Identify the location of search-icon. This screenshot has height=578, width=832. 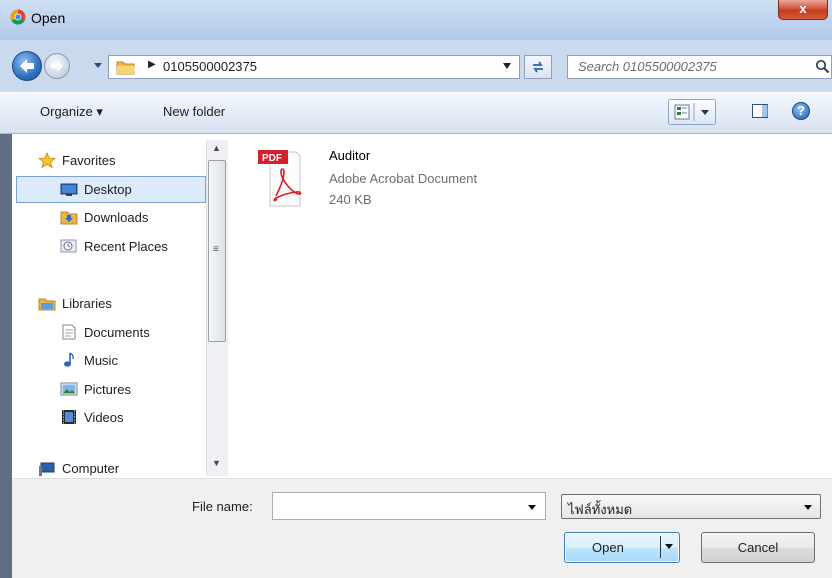
(822, 66).